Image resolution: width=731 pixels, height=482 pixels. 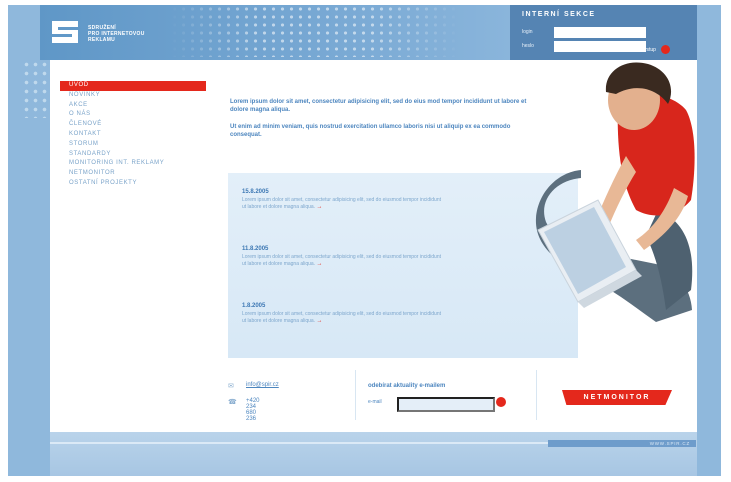 I want to click on news-date: 1.8.2005, so click(x=254, y=306).